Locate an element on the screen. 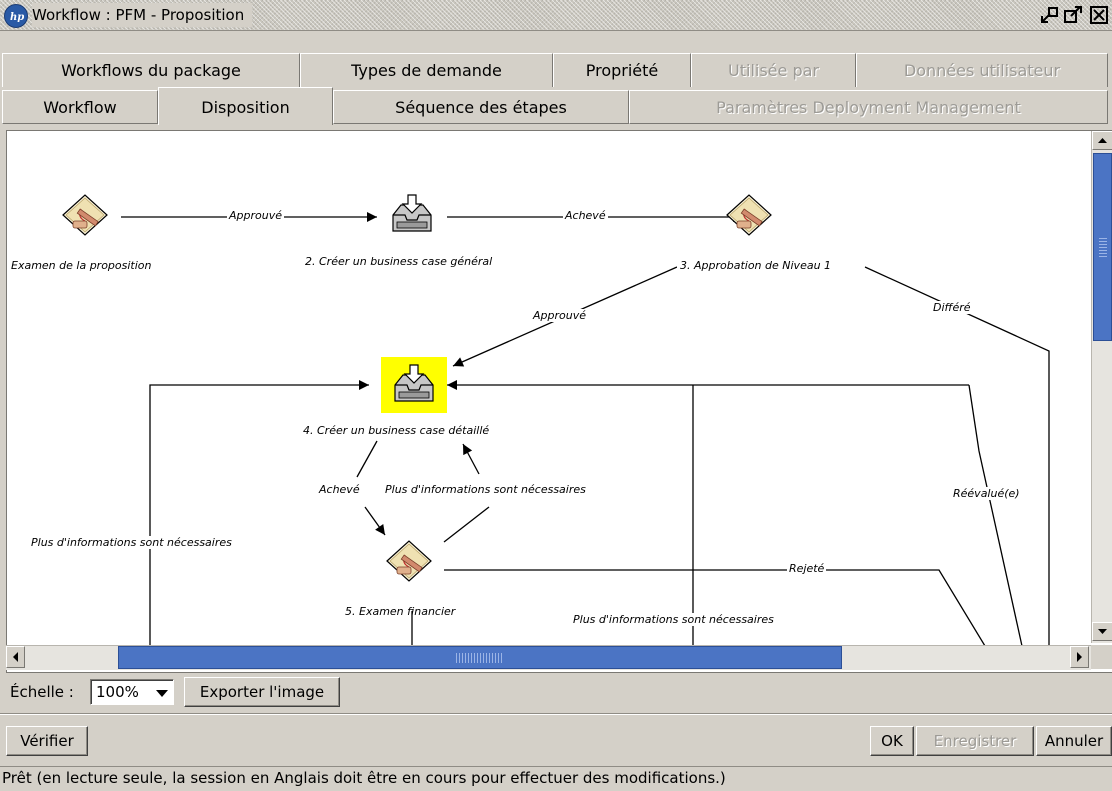  node-n2-label: 2. Créer un business case général is located at coordinates (399, 261).